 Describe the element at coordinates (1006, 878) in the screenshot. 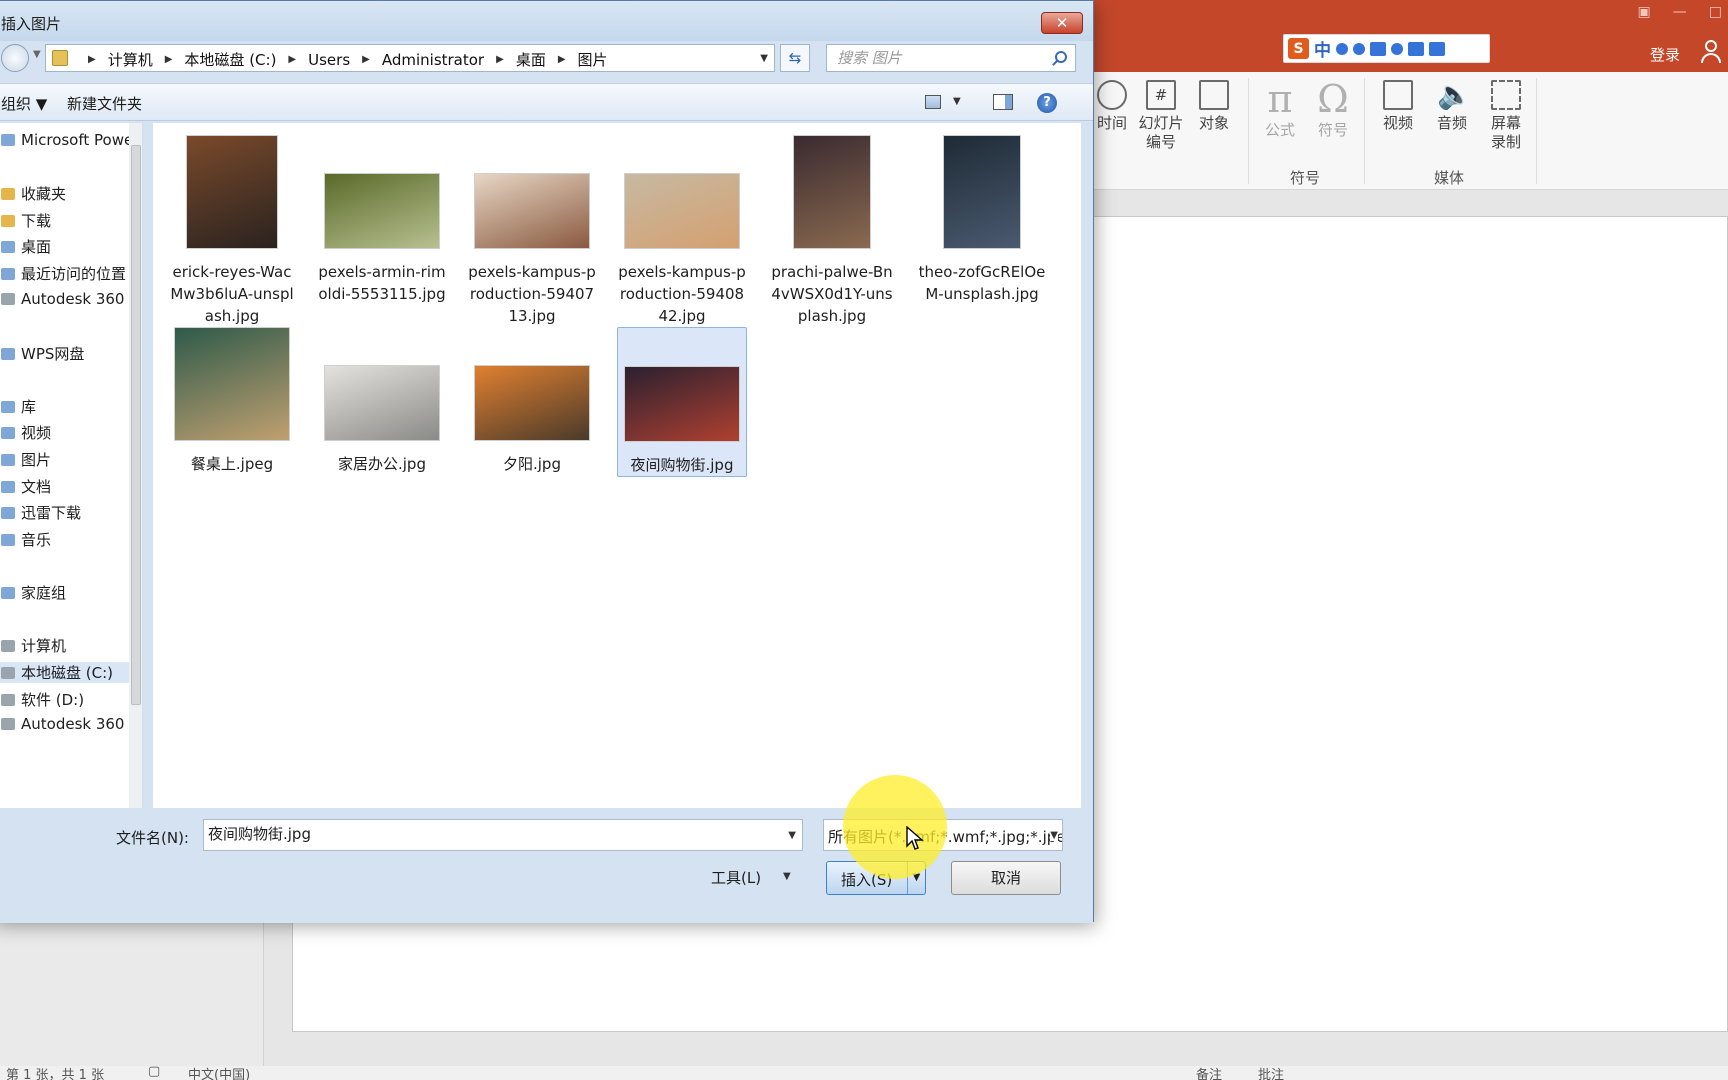

I see `cancel-button: 取消` at that location.